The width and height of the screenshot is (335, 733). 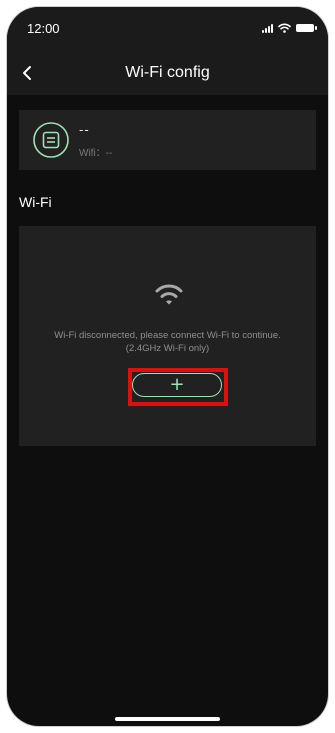 What do you see at coordinates (84, 129) in the screenshot?
I see `device-name: --` at bounding box center [84, 129].